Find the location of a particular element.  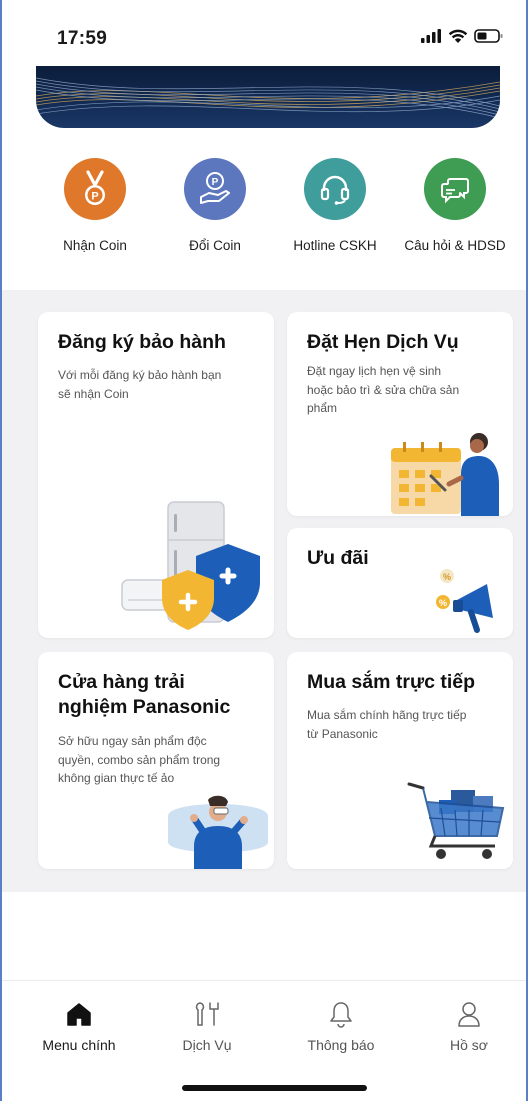

quick-action-doi-coin: P Đổi Coin is located at coordinates (215, 205).